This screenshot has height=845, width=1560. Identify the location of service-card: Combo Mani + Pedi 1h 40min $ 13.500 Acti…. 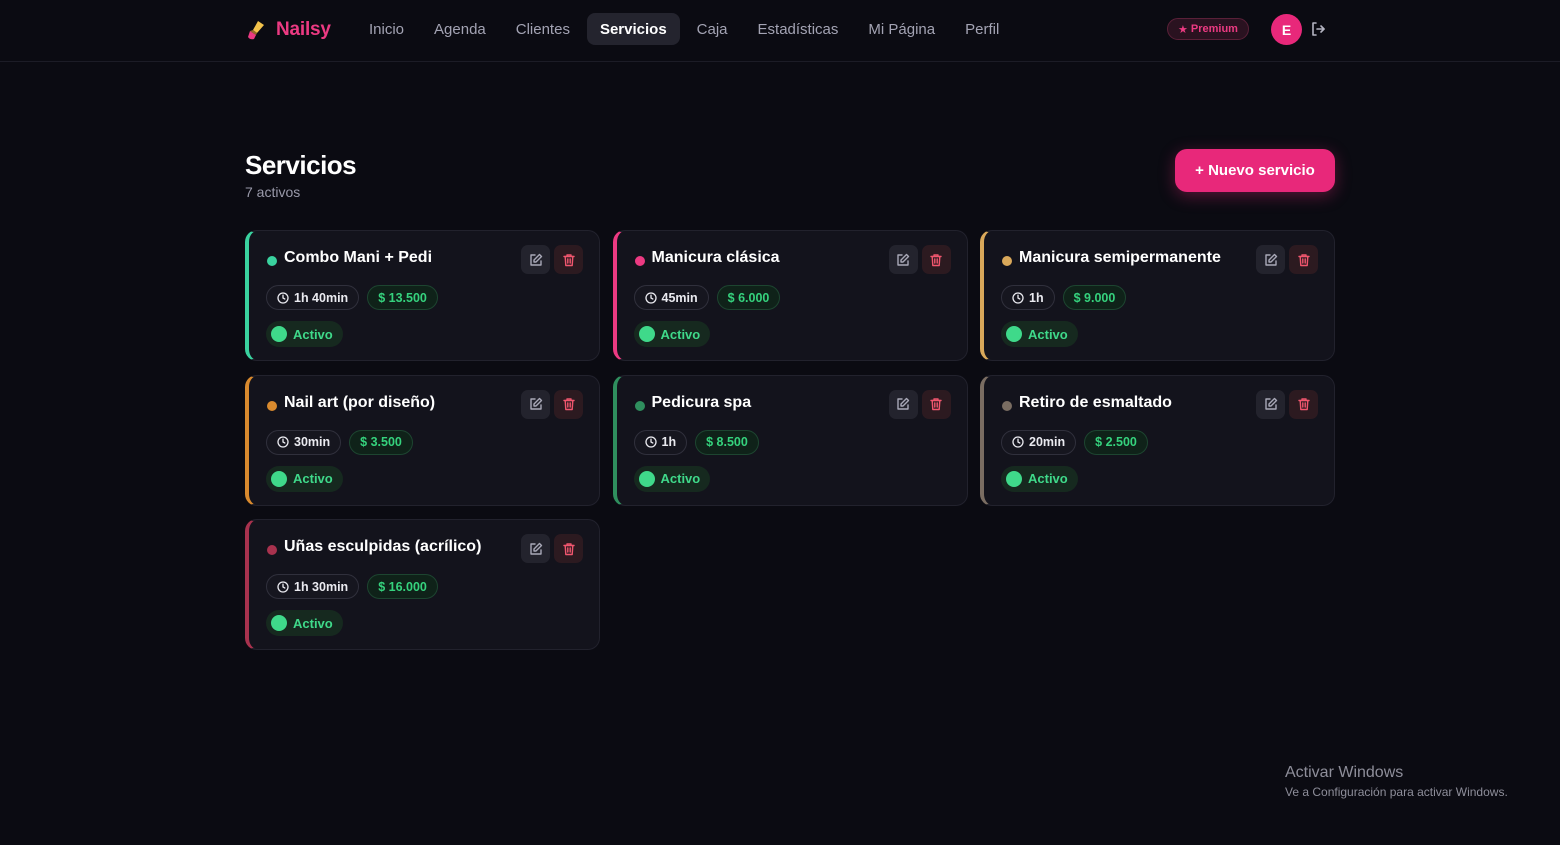
(422, 295).